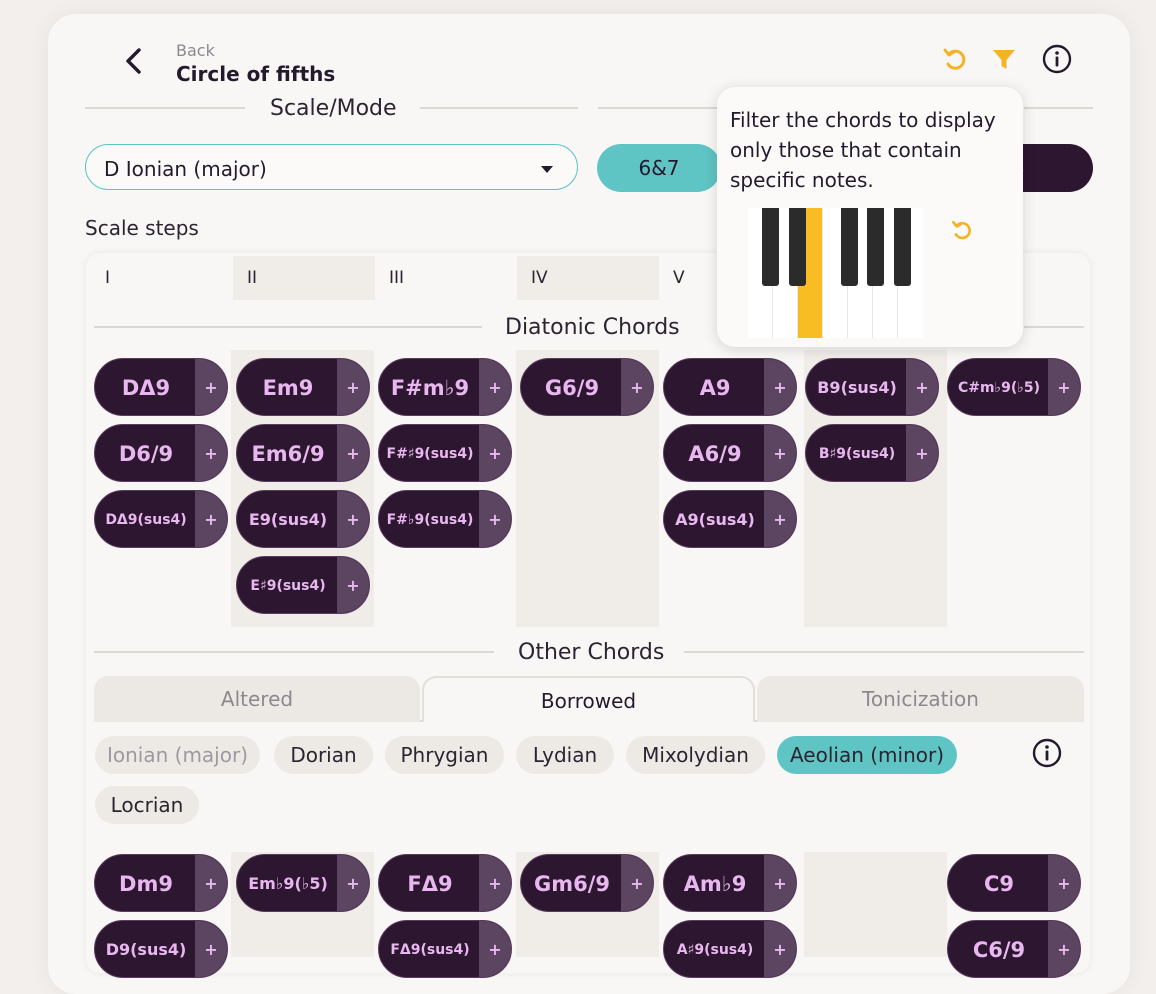 The height and width of the screenshot is (994, 1156). Describe the element at coordinates (195, 50) in the screenshot. I see `back-label: Back` at that location.